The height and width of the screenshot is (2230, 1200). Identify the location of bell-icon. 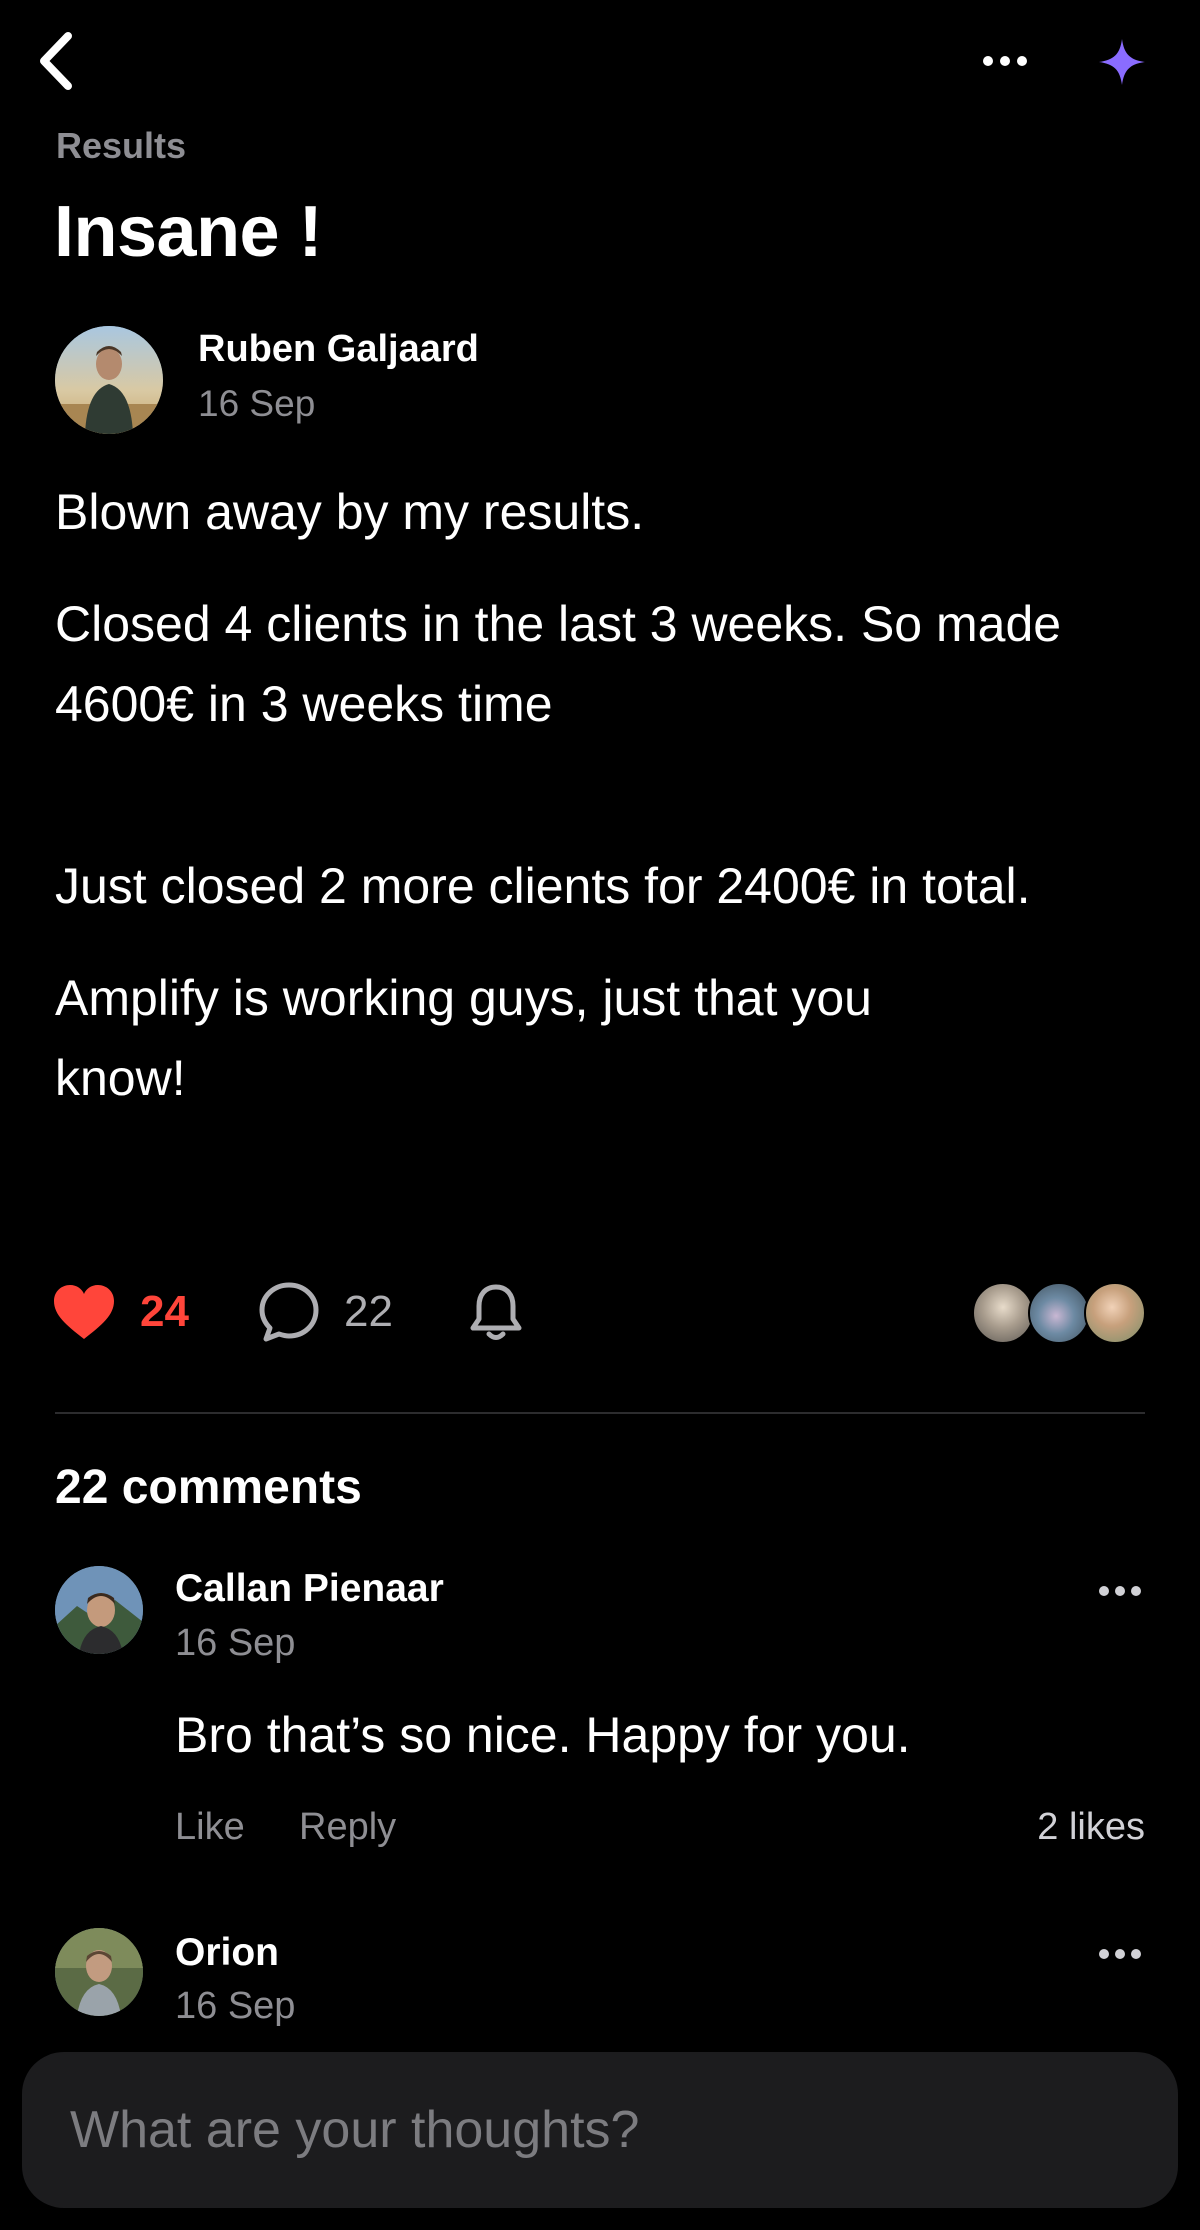
(496, 1312).